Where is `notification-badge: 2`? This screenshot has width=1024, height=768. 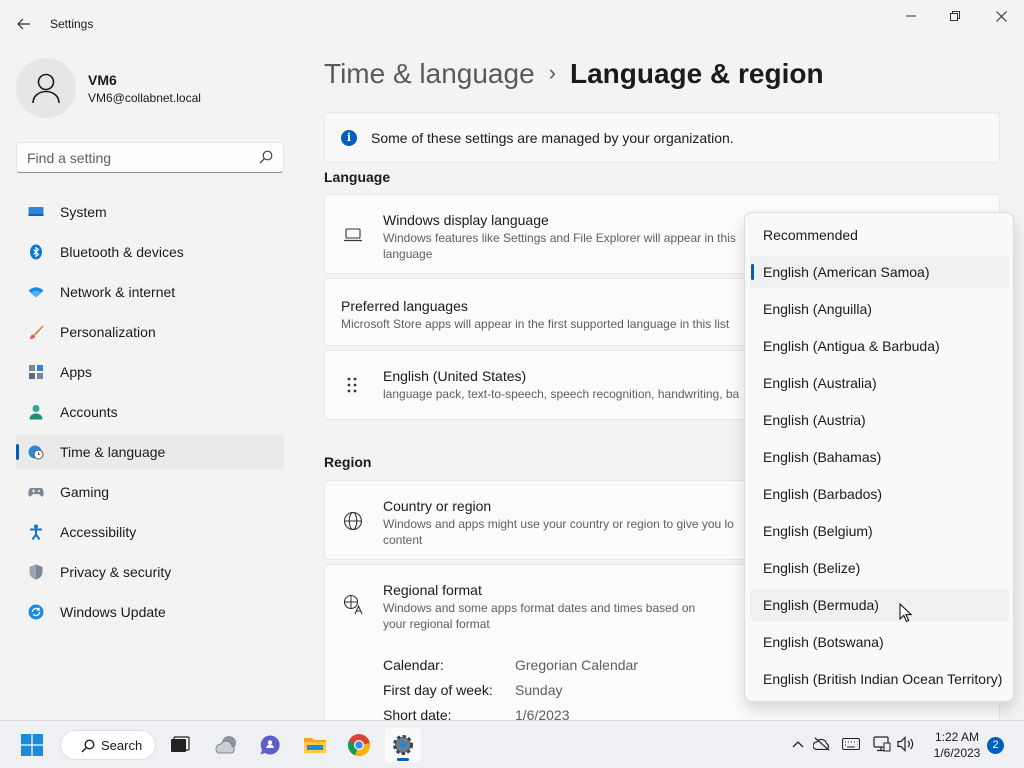
notification-badge: 2 is located at coordinates (995, 745).